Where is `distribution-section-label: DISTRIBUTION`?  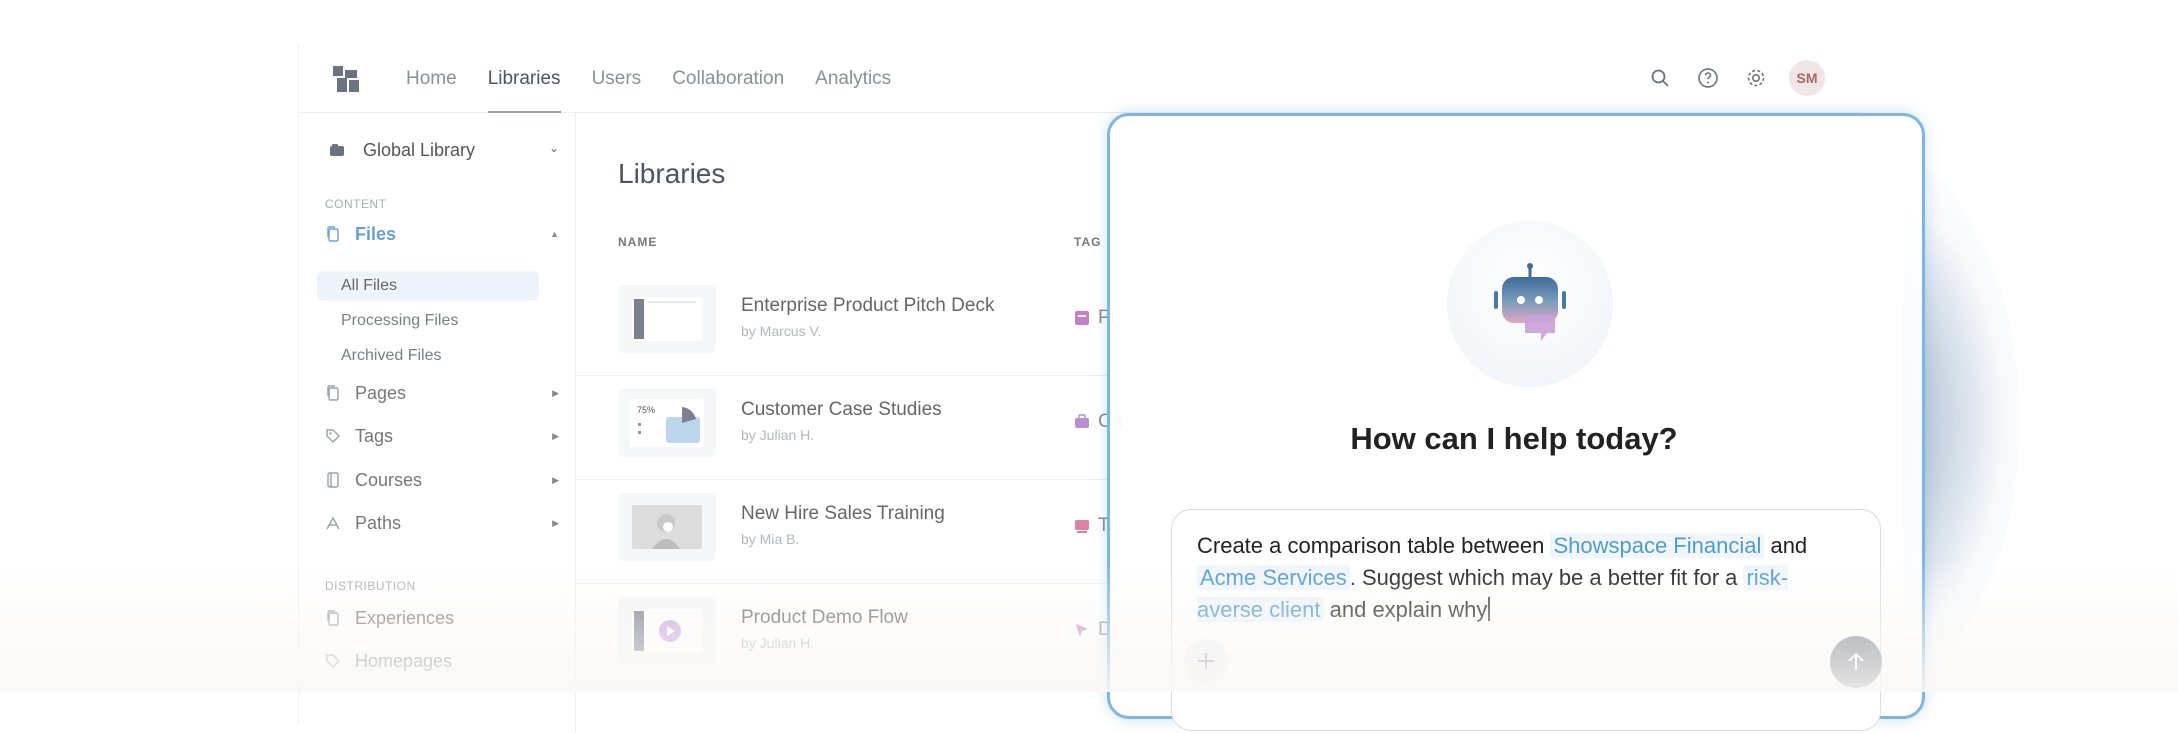 distribution-section-label: DISTRIBUTION is located at coordinates (370, 586).